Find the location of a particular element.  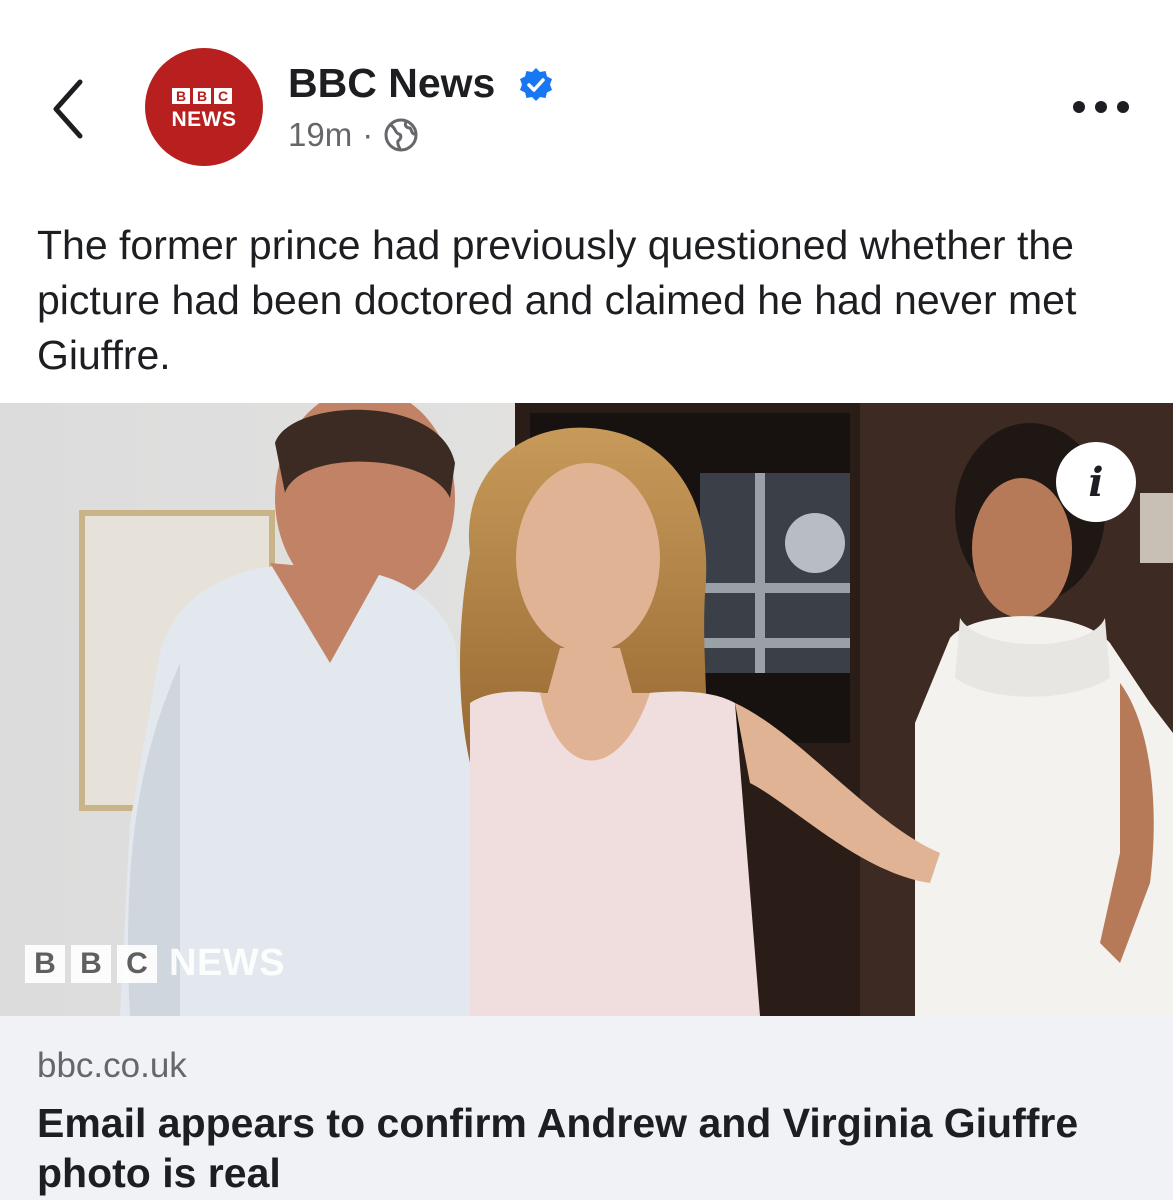

back-button is located at coordinates (70, 107).